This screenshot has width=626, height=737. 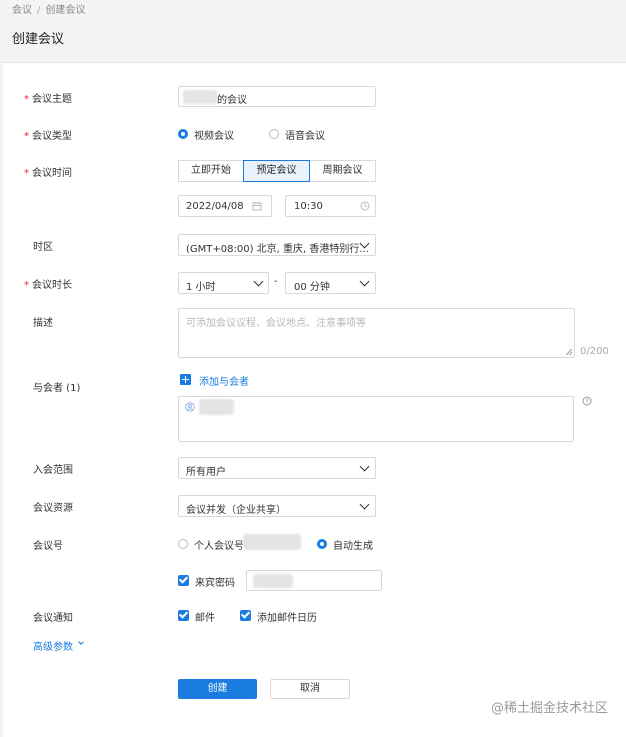 I want to click on time-picker: 10:30, so click(x=330, y=206).